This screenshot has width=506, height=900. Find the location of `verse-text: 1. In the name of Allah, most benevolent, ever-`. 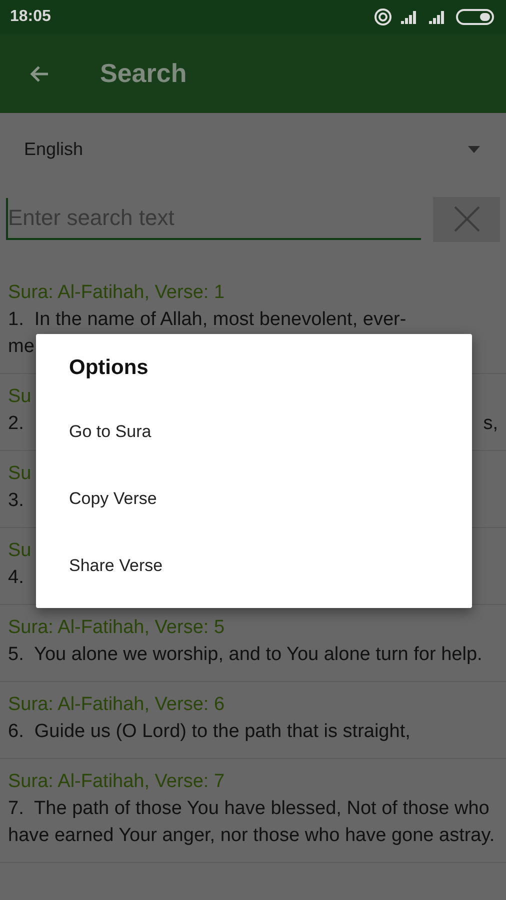

verse-text: 1. In the name of Allah, most benevolent, ever- is located at coordinates (207, 320).